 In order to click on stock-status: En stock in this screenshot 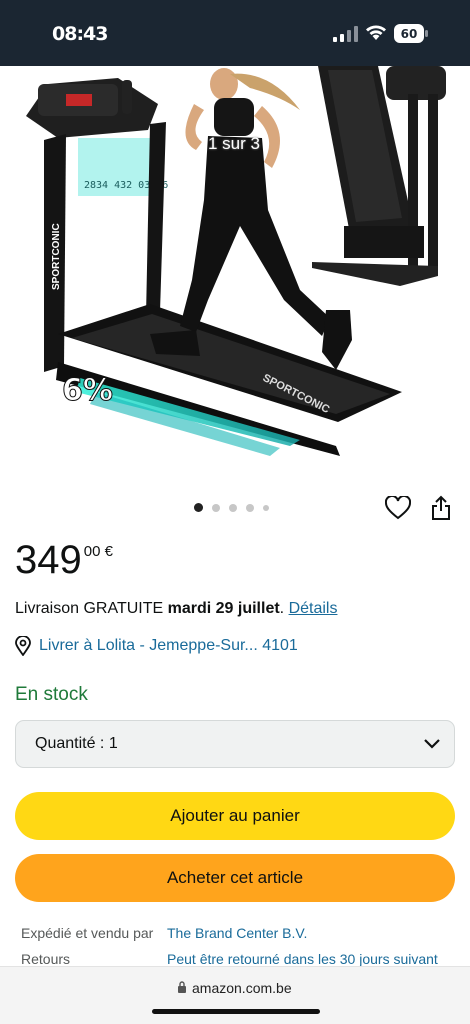, I will do `click(51, 694)`.